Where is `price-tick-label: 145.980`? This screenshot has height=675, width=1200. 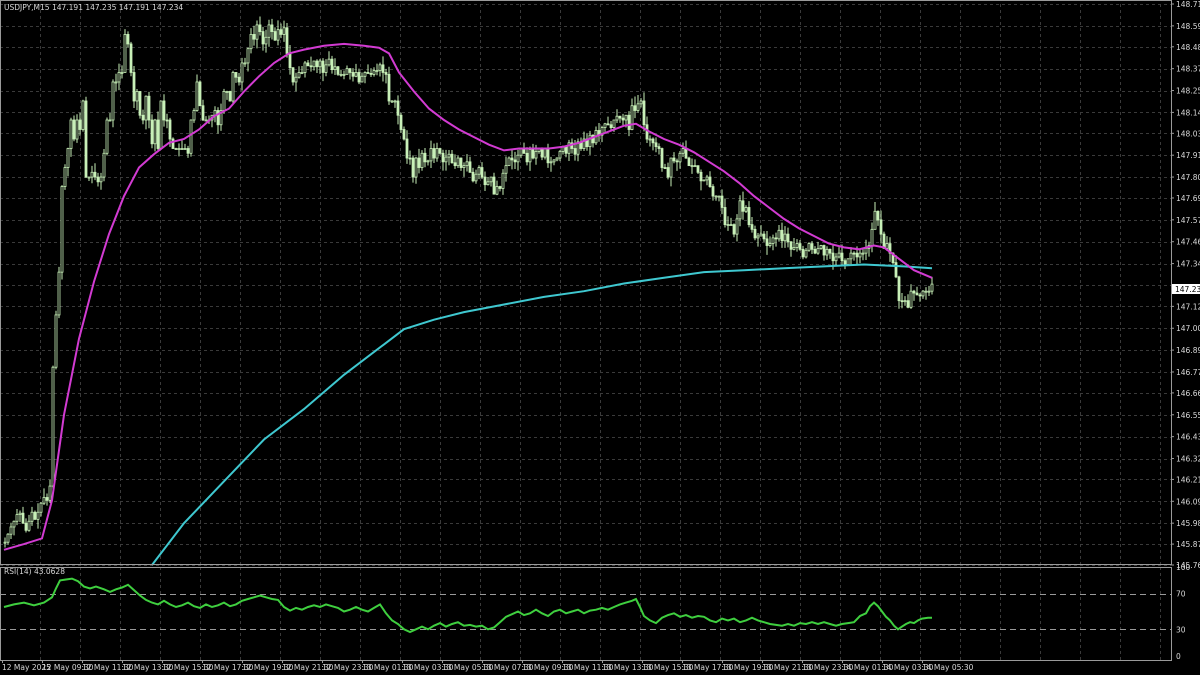 price-tick-label: 145.980 is located at coordinates (1188, 523).